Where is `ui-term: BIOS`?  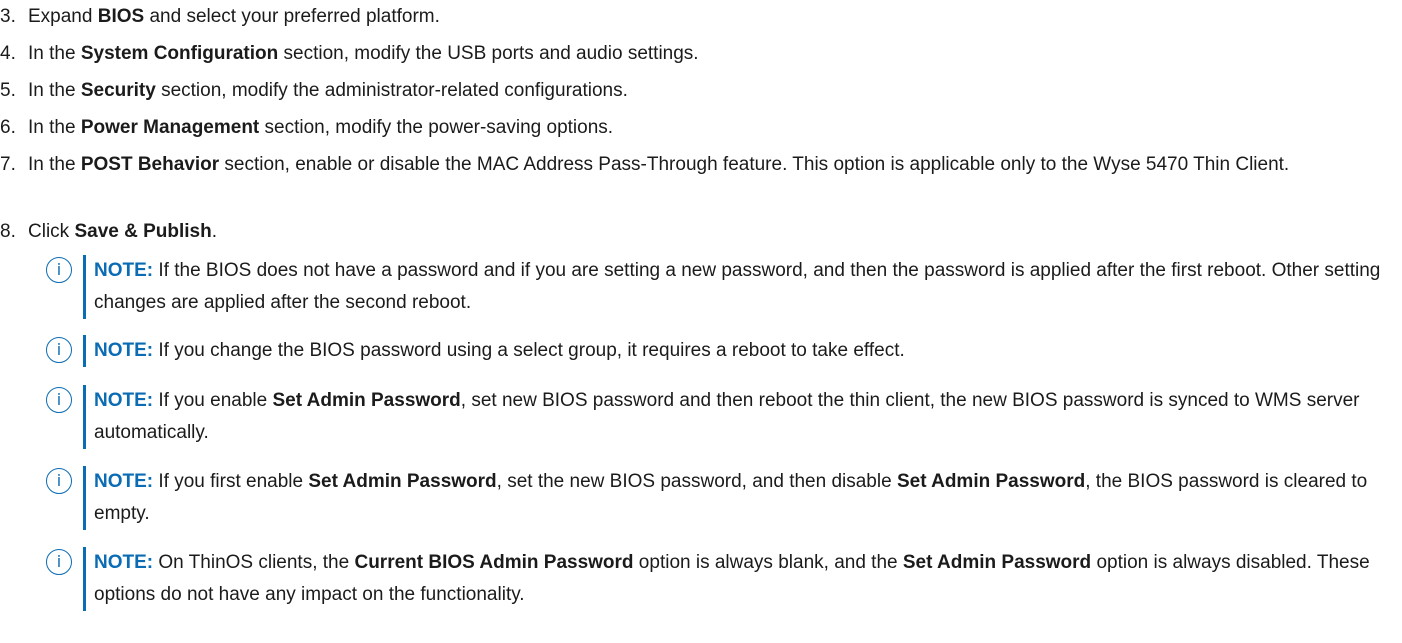
ui-term: BIOS is located at coordinates (121, 16).